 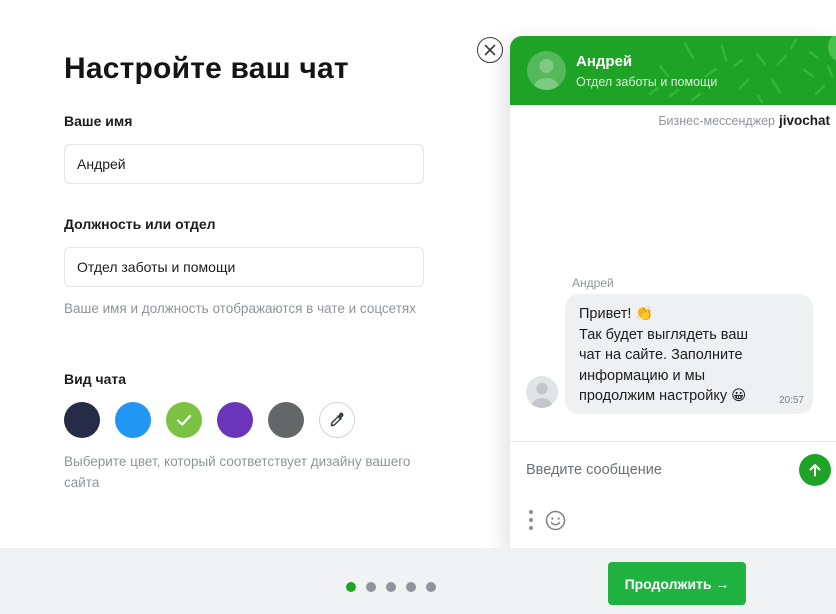 What do you see at coordinates (664, 334) in the screenshot?
I see `message-line: Так будет выглядеть ваш` at bounding box center [664, 334].